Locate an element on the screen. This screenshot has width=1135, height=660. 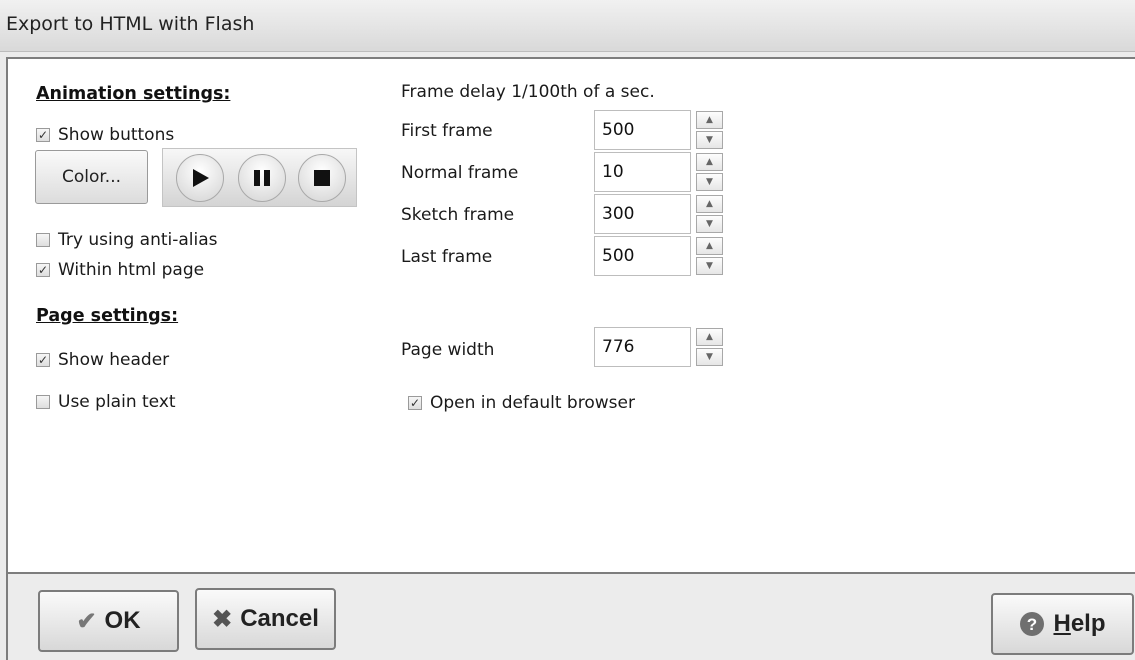
animation-settings-heading: Animation settings: is located at coordinates (133, 94).